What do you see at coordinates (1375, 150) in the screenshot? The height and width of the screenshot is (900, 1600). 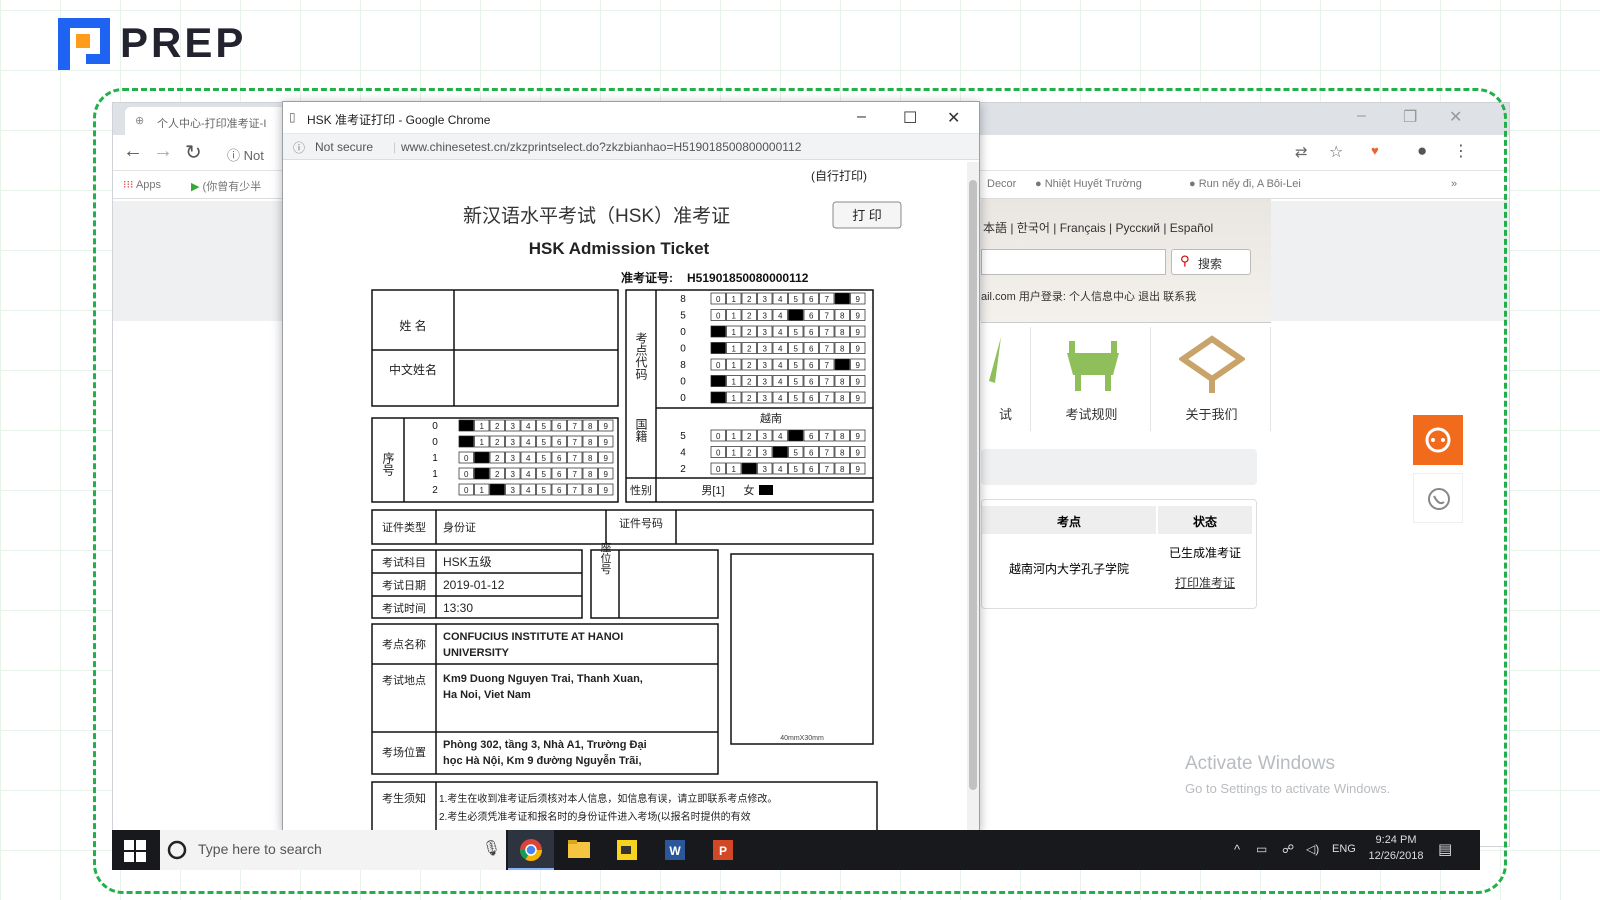 I see `extension-icon: ♥` at bounding box center [1375, 150].